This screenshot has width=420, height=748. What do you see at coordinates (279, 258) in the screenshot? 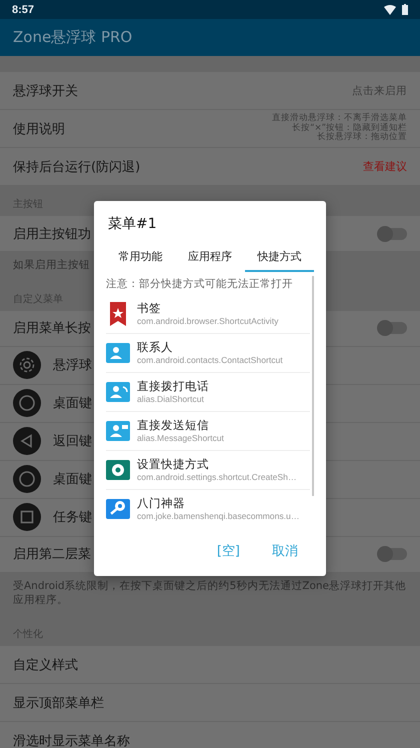
I see `tab: 快捷方式` at bounding box center [279, 258].